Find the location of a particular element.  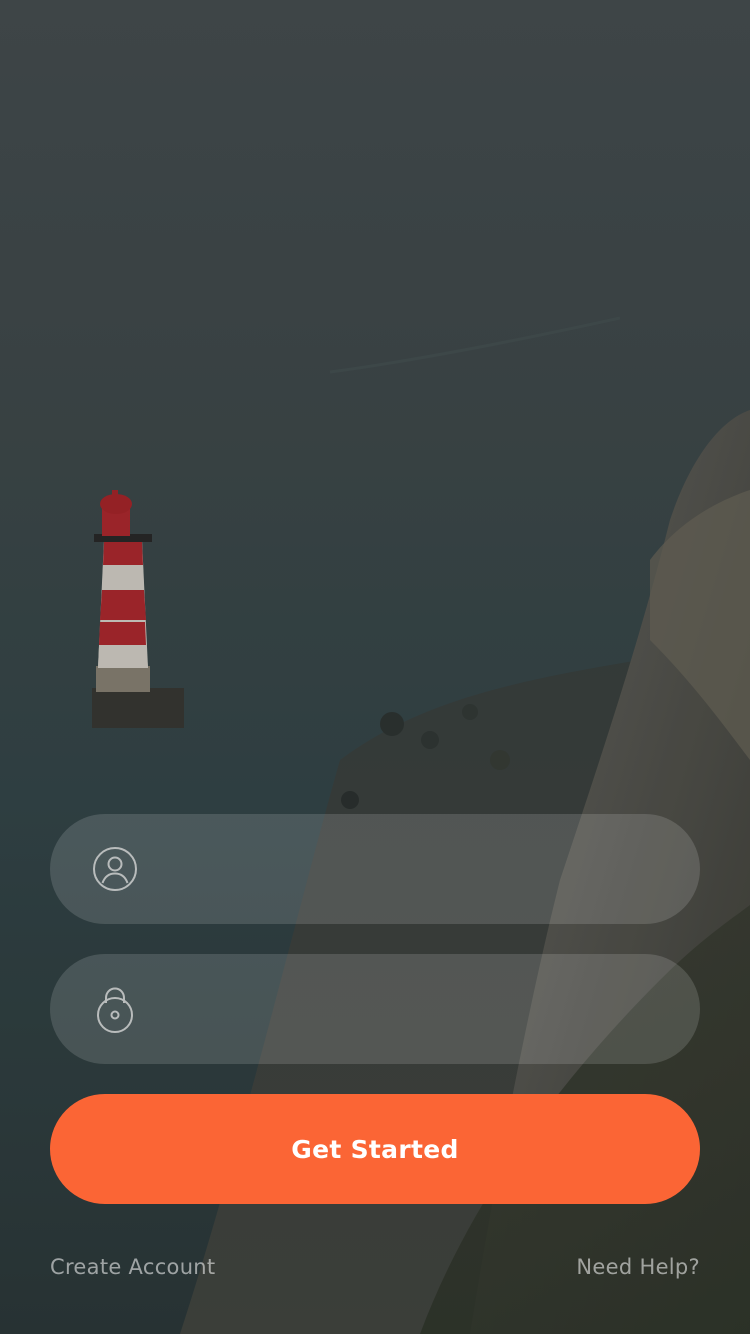

get-started-button: Get Started is located at coordinates (375, 1149).